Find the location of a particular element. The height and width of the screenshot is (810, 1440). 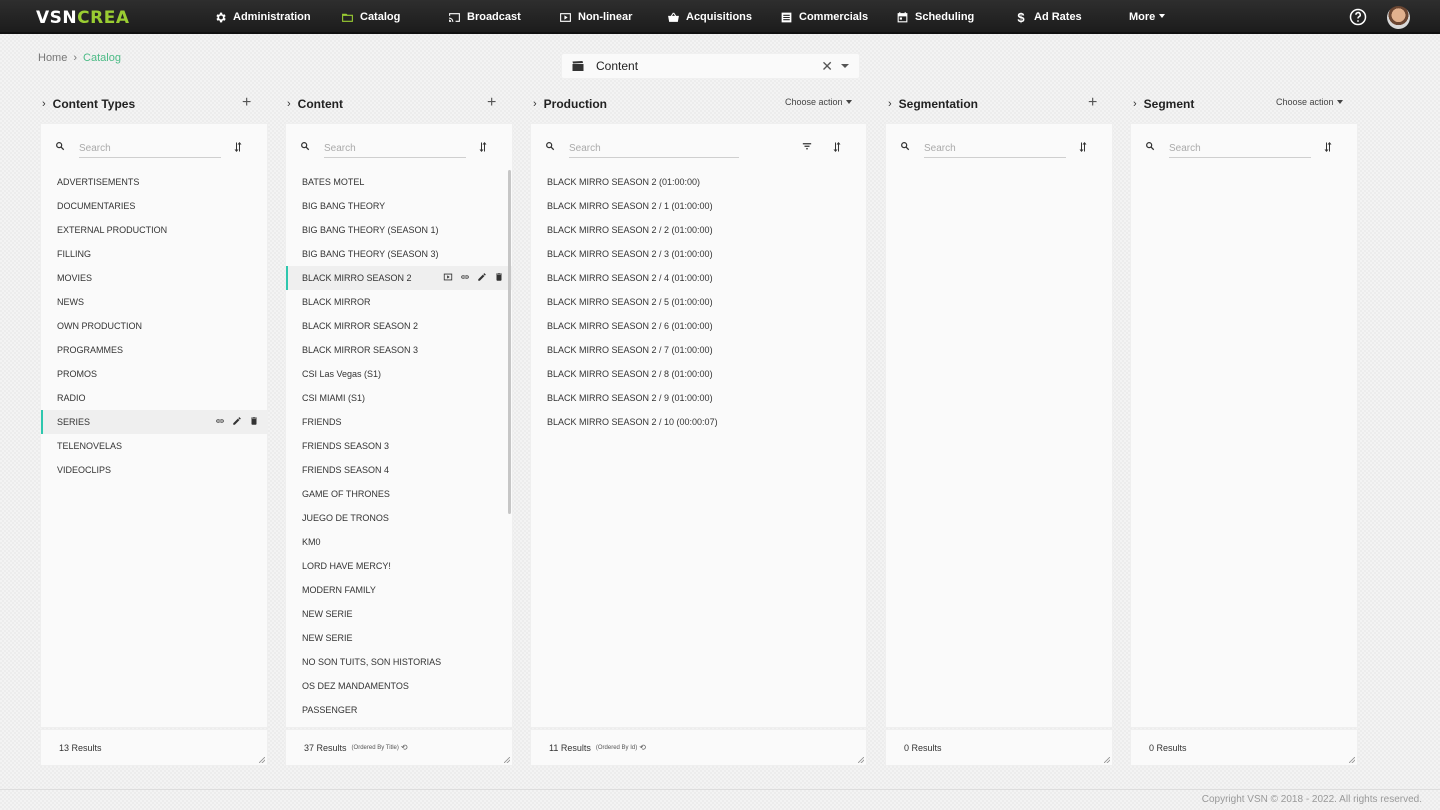

list-item: BIG BANG THEORY (SEASON 1) is located at coordinates (399, 230).